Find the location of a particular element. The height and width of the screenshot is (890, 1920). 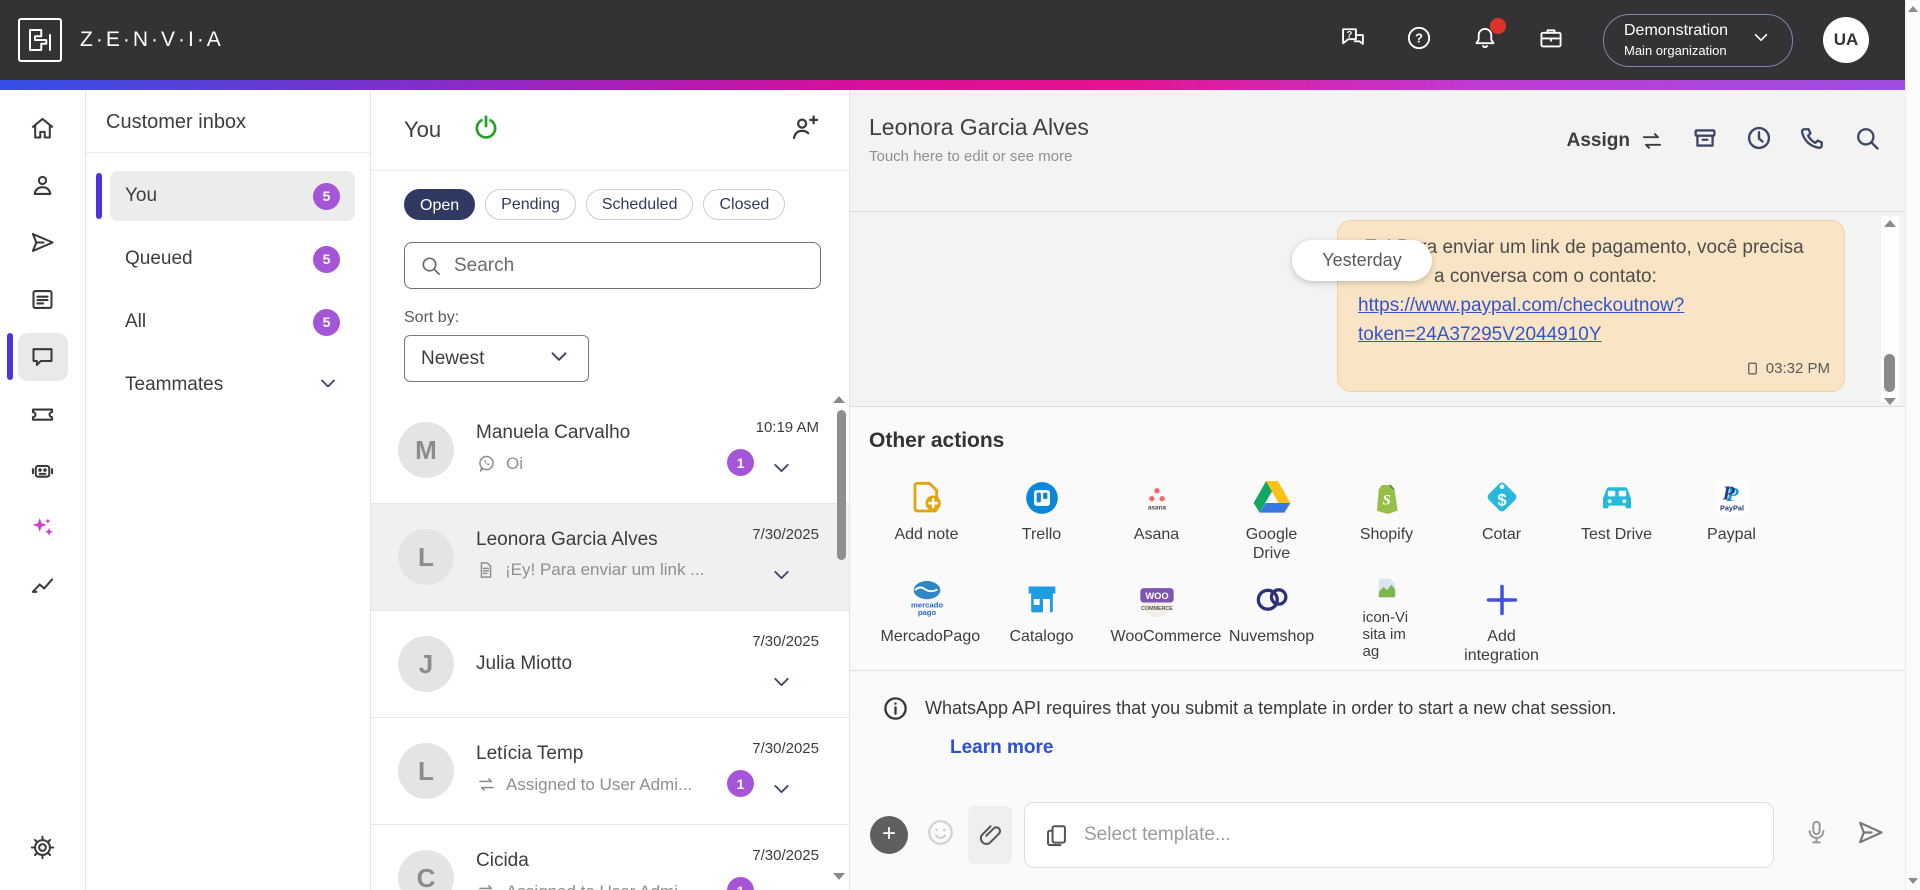

action-google-drive: Google Drive is located at coordinates (1271, 516).